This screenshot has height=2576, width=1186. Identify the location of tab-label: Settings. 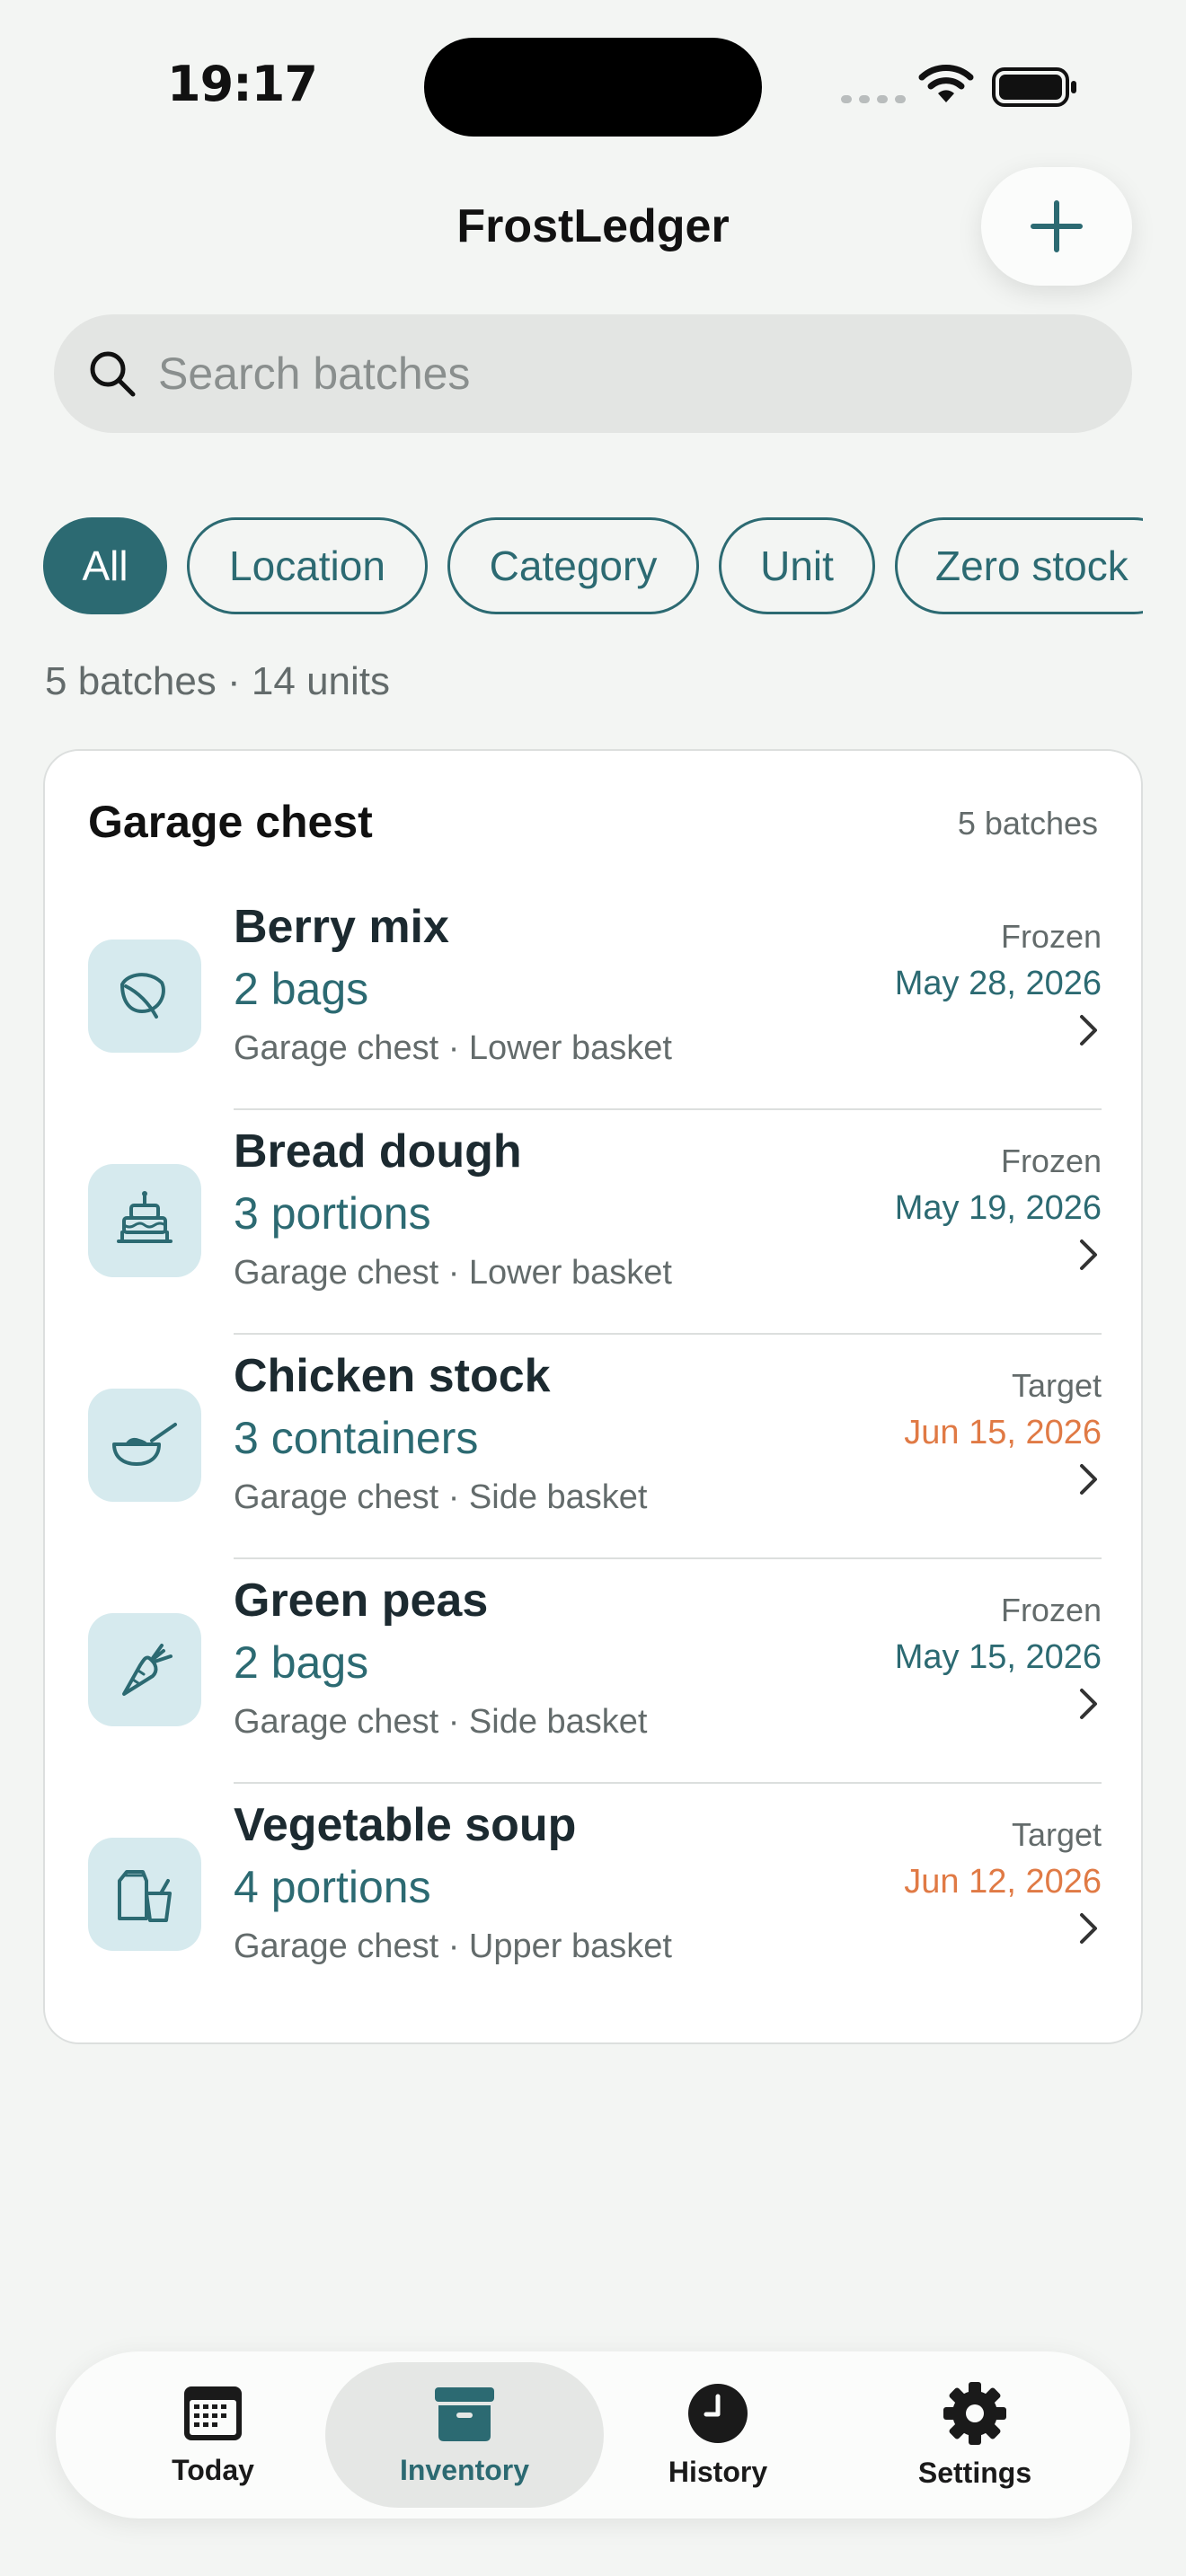
(975, 2472).